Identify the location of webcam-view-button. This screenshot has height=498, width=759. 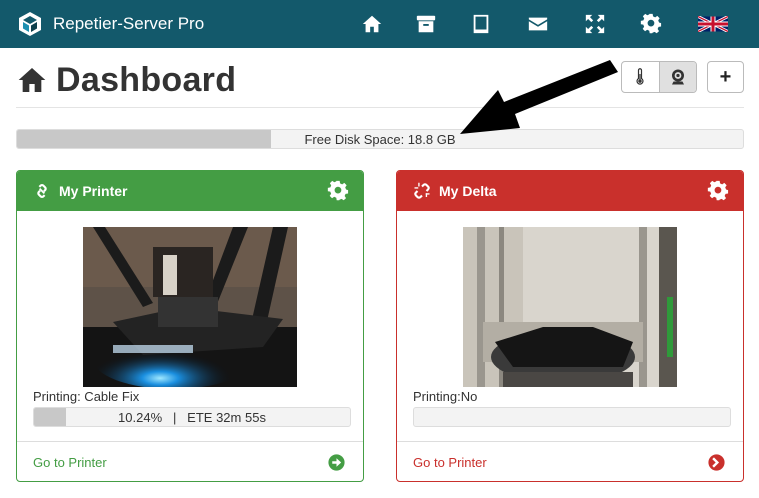
(677, 77).